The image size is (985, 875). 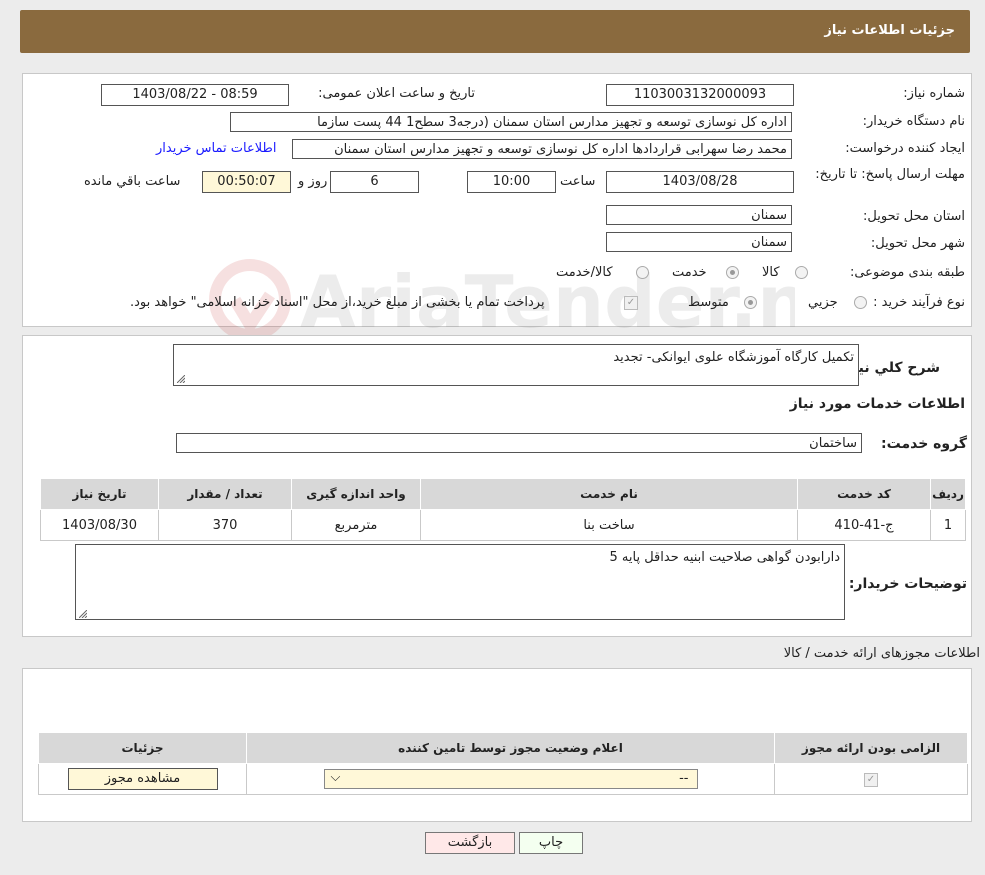 What do you see at coordinates (917, 243) in the screenshot?
I see `city-label: شهر محل تحویل:` at bounding box center [917, 243].